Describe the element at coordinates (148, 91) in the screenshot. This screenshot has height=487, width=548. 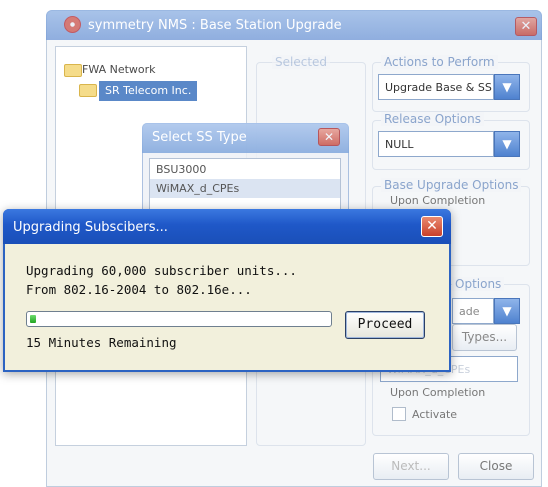
I see `tree-item-sr-telecom: SR Telecom Inc.` at that location.